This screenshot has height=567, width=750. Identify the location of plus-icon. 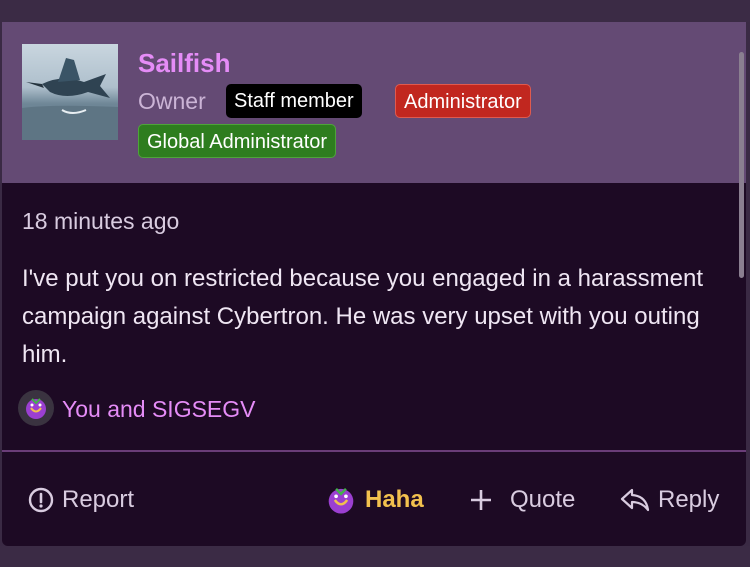
(481, 500).